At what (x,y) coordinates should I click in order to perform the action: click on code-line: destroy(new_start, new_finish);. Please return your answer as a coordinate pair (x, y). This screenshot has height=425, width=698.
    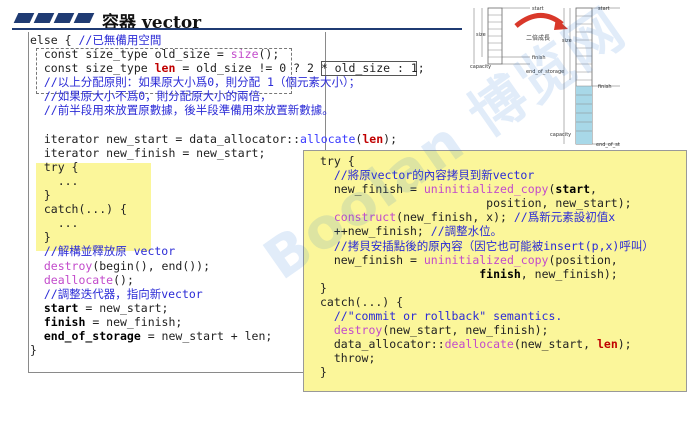
    Looking at the image, I should click on (487, 330).